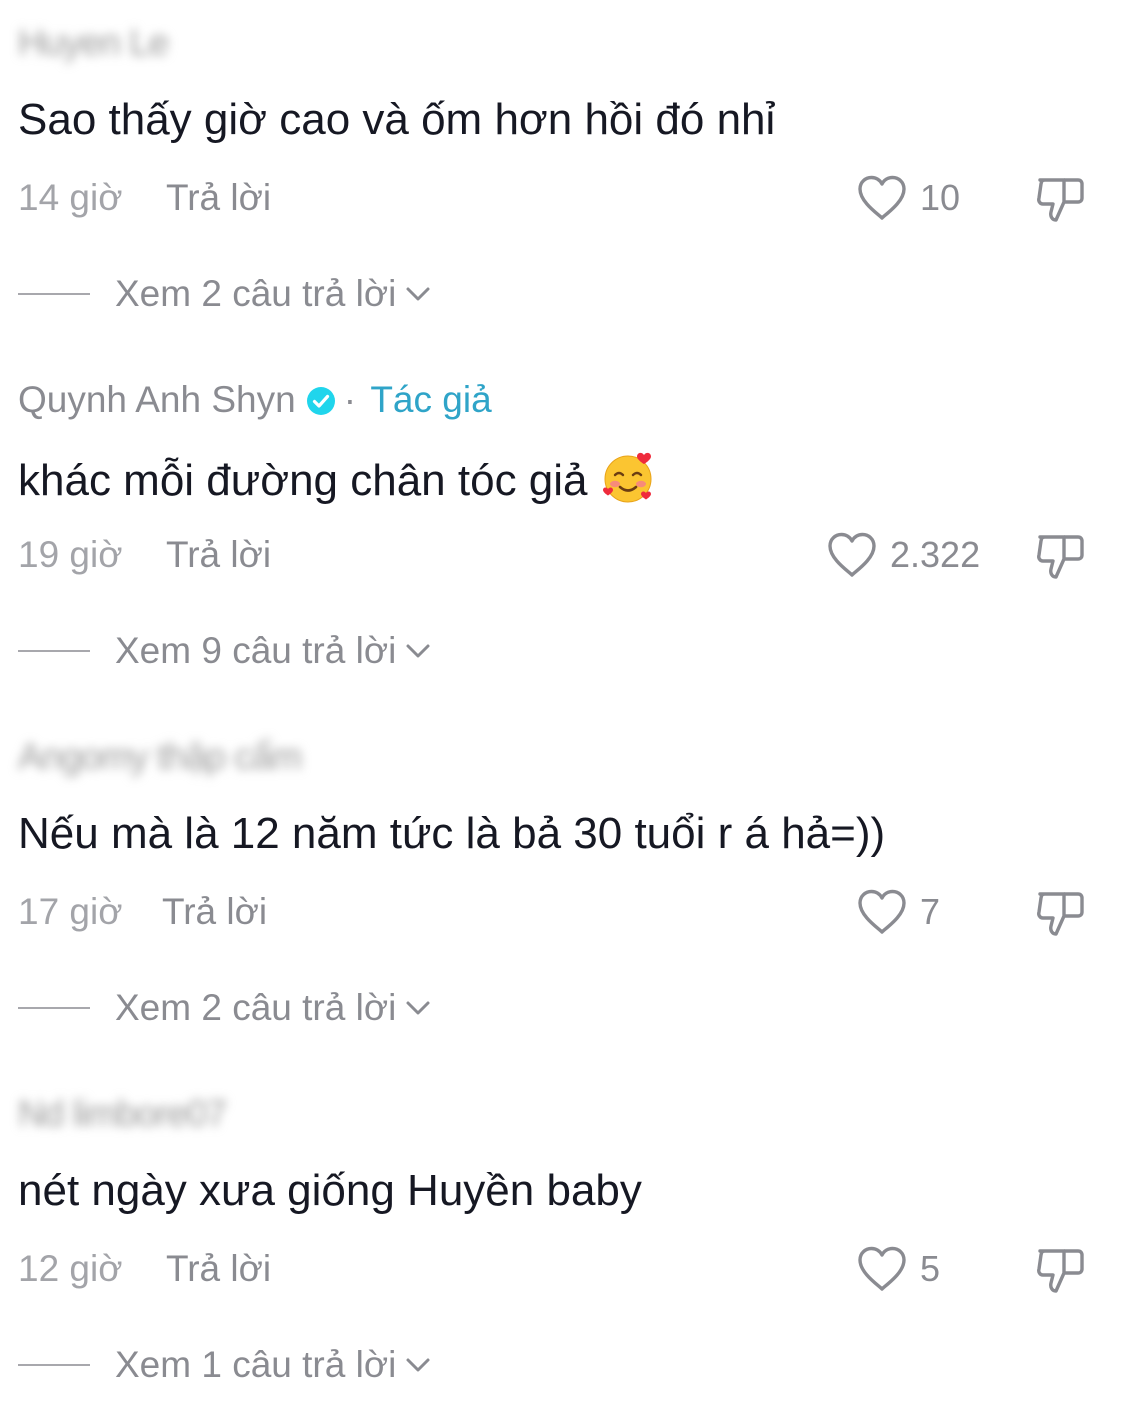 The width and height of the screenshot is (1134, 1428). What do you see at coordinates (935, 554) in the screenshot?
I see `like-count: 2.322` at bounding box center [935, 554].